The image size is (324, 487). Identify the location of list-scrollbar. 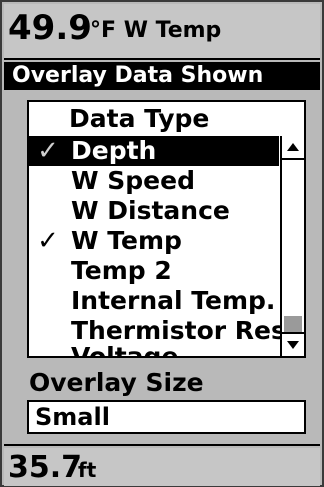
(292, 246).